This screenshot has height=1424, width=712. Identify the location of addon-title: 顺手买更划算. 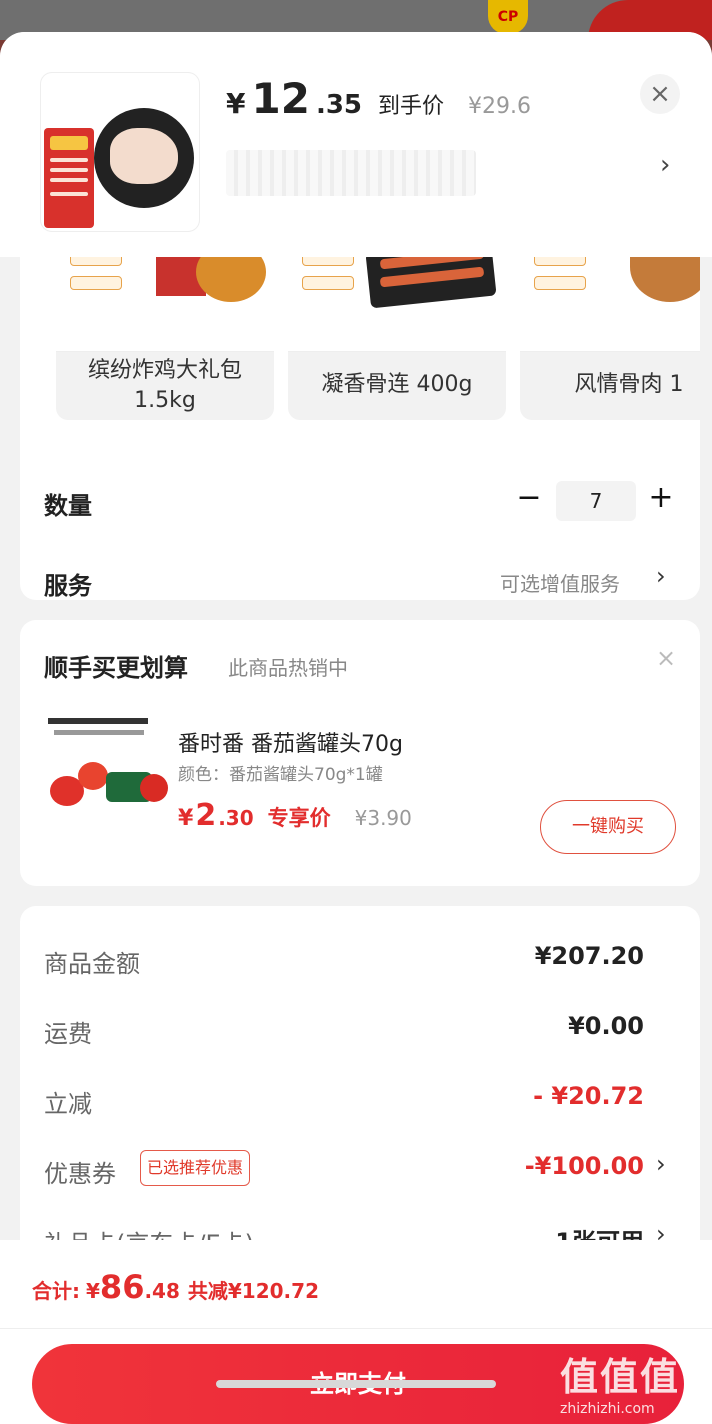
(116, 668).